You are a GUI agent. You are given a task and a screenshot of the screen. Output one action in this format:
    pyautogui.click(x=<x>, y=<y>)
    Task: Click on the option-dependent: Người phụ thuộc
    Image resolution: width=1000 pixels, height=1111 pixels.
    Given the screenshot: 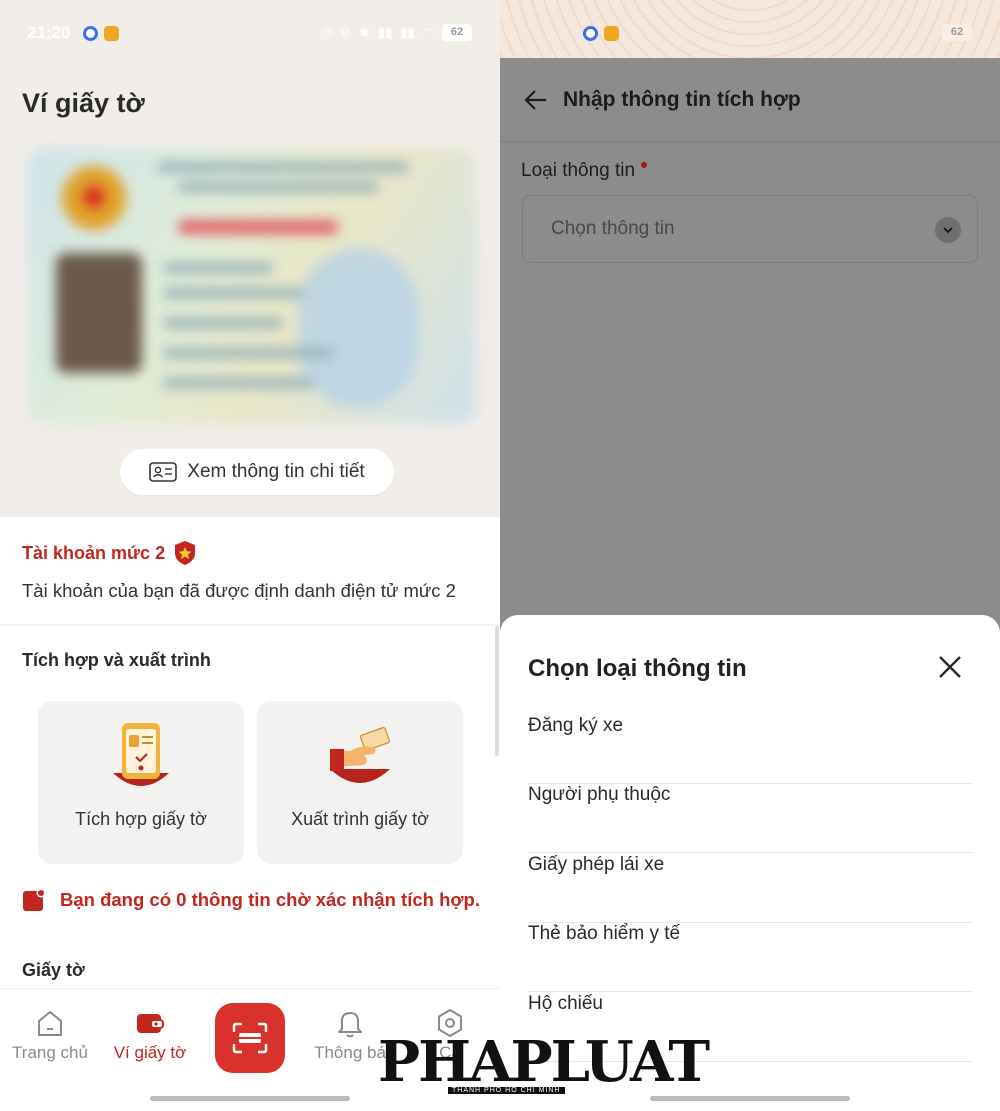 What is the action you would take?
    pyautogui.click(x=750, y=818)
    